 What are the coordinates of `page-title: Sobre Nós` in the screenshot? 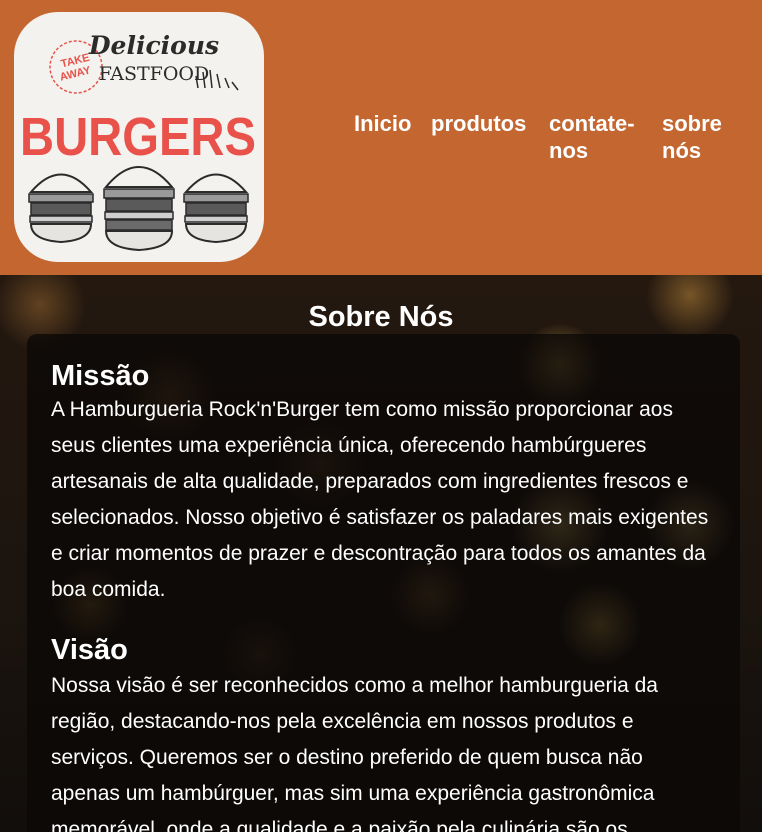 It's located at (381, 317).